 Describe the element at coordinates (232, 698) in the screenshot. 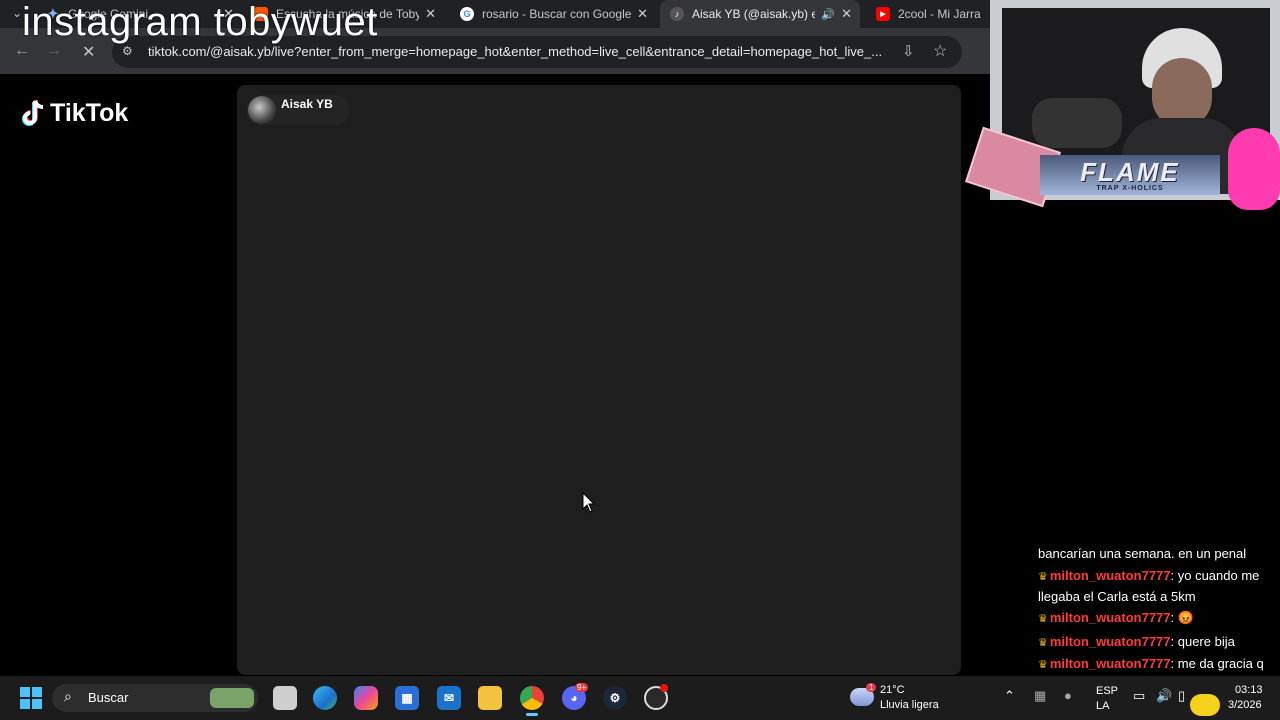

I see `search-highlight-image` at that location.